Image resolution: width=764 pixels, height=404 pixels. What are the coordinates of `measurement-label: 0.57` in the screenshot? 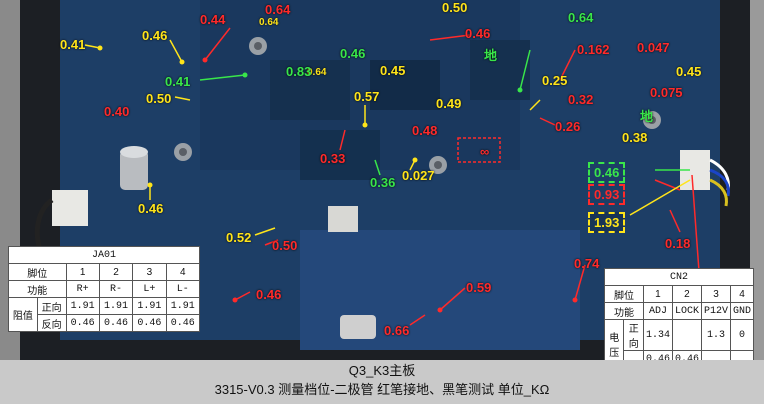 It's located at (367, 96).